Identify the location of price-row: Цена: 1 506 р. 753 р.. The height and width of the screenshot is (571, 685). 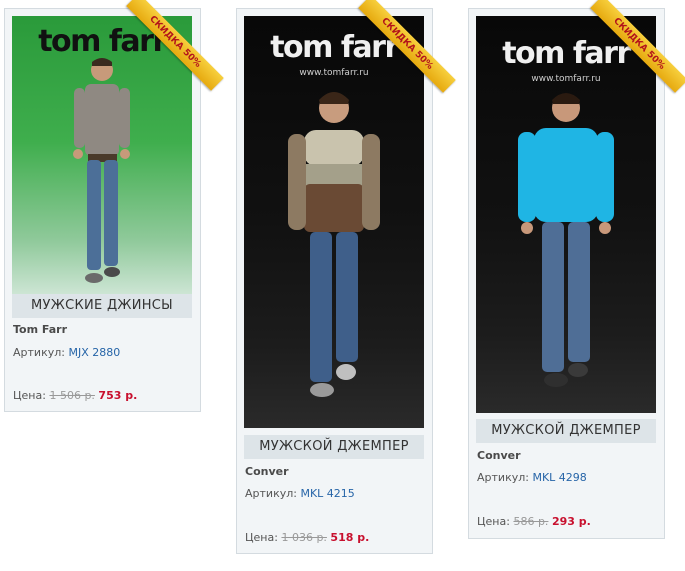
(75, 395).